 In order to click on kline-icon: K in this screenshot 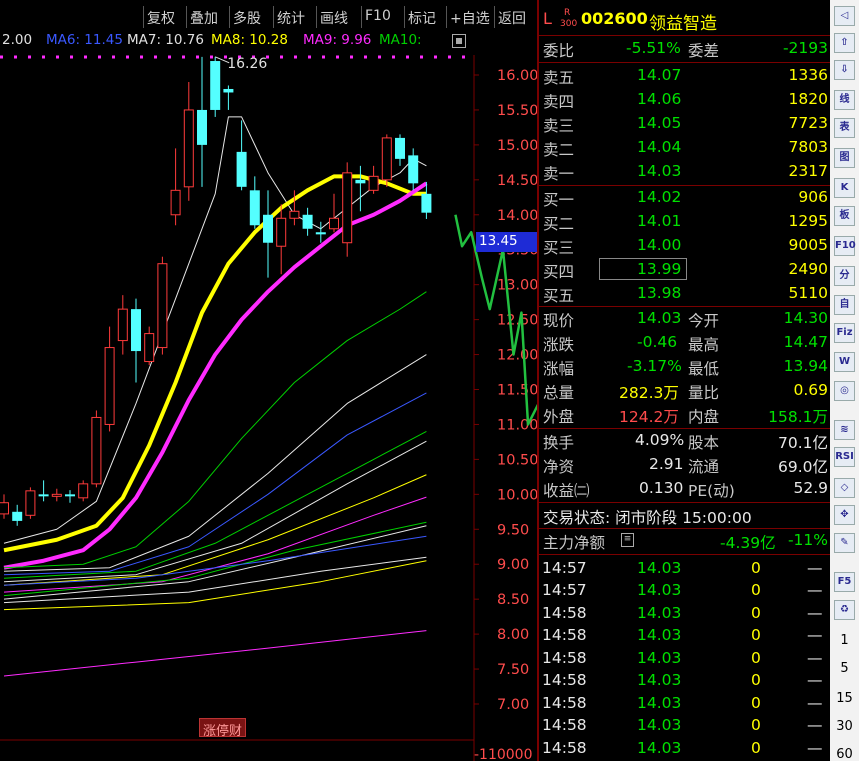, I will do `click(844, 188)`.